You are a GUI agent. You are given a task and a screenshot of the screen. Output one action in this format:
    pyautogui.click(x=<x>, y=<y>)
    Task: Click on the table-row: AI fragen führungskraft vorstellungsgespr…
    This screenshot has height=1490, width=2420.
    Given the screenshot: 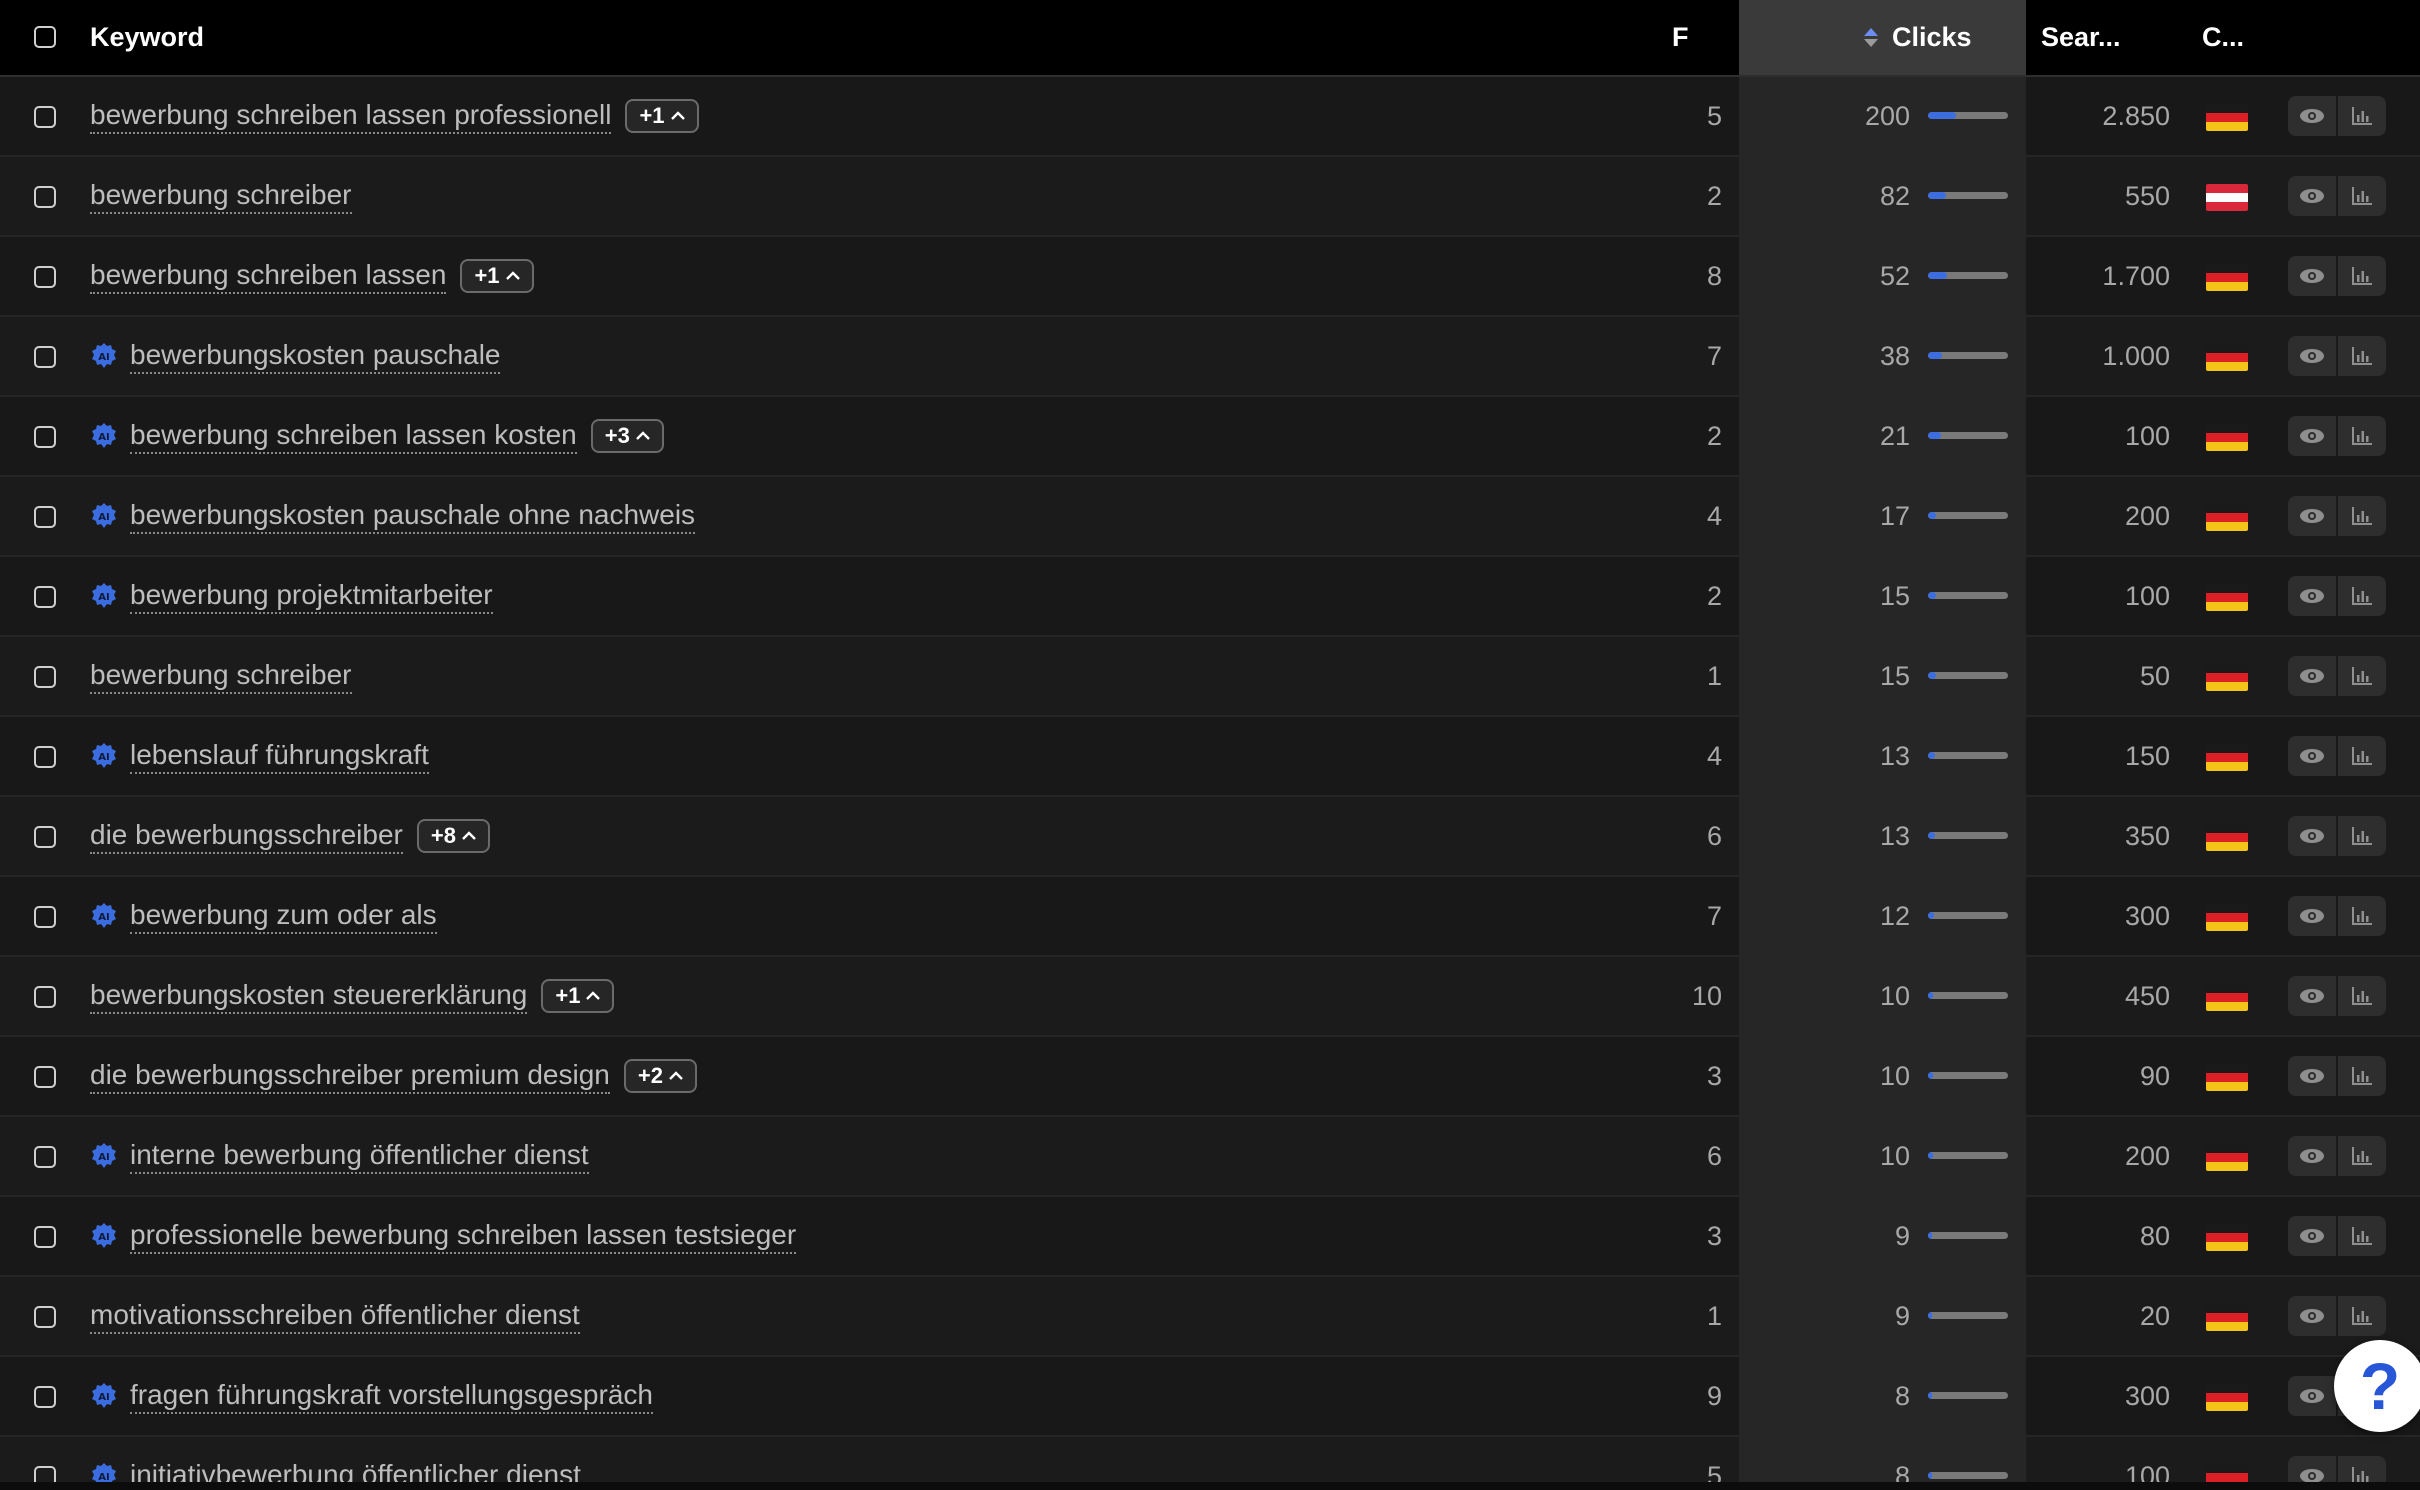 What is the action you would take?
    pyautogui.click(x=1210, y=1397)
    